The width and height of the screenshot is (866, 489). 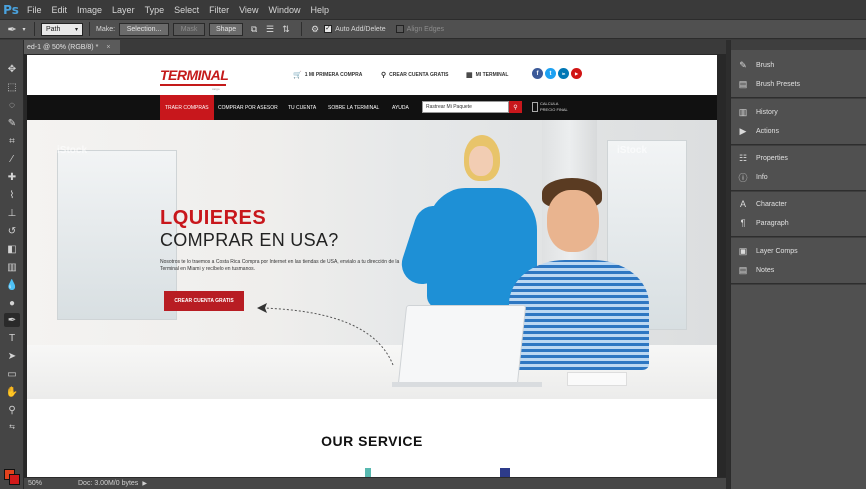 I want to click on menu-view: View, so click(x=248, y=10).